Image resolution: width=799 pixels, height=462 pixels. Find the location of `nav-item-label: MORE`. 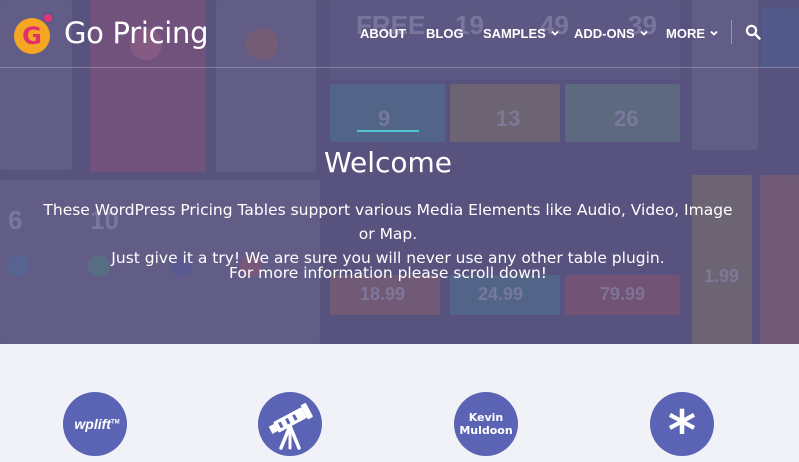

nav-item-label: MORE is located at coordinates (685, 33).